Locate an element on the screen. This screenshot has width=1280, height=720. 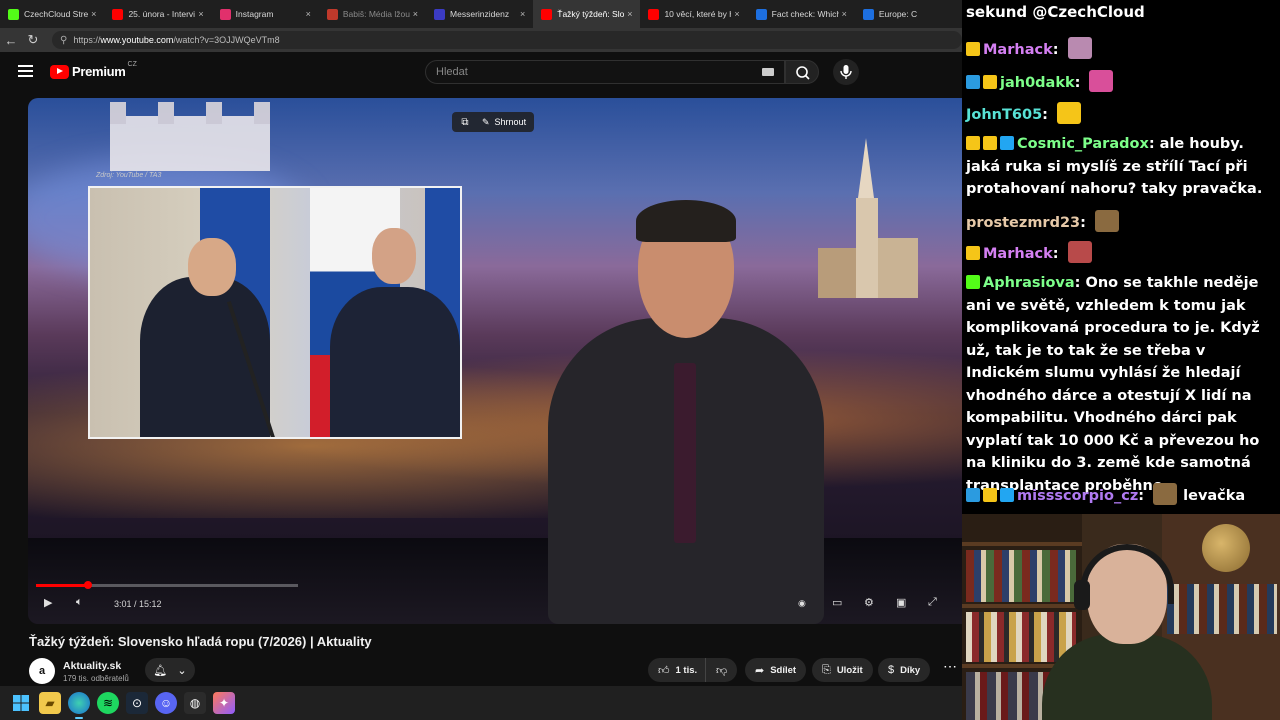
voice-search-button is located at coordinates (846, 72).